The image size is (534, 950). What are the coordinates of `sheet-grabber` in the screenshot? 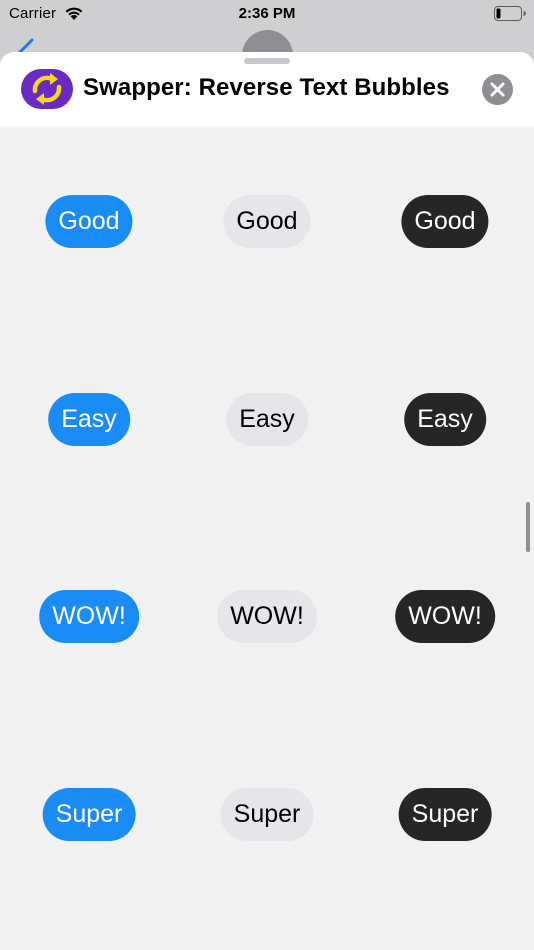 It's located at (267, 61).